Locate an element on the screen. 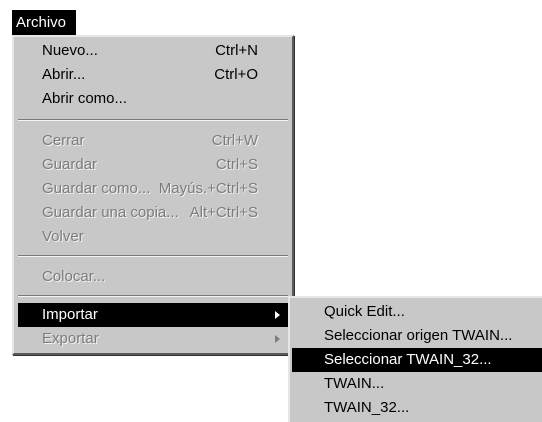 This screenshot has width=542, height=422. menu-item-exportar: Exportar is located at coordinates (153, 339).